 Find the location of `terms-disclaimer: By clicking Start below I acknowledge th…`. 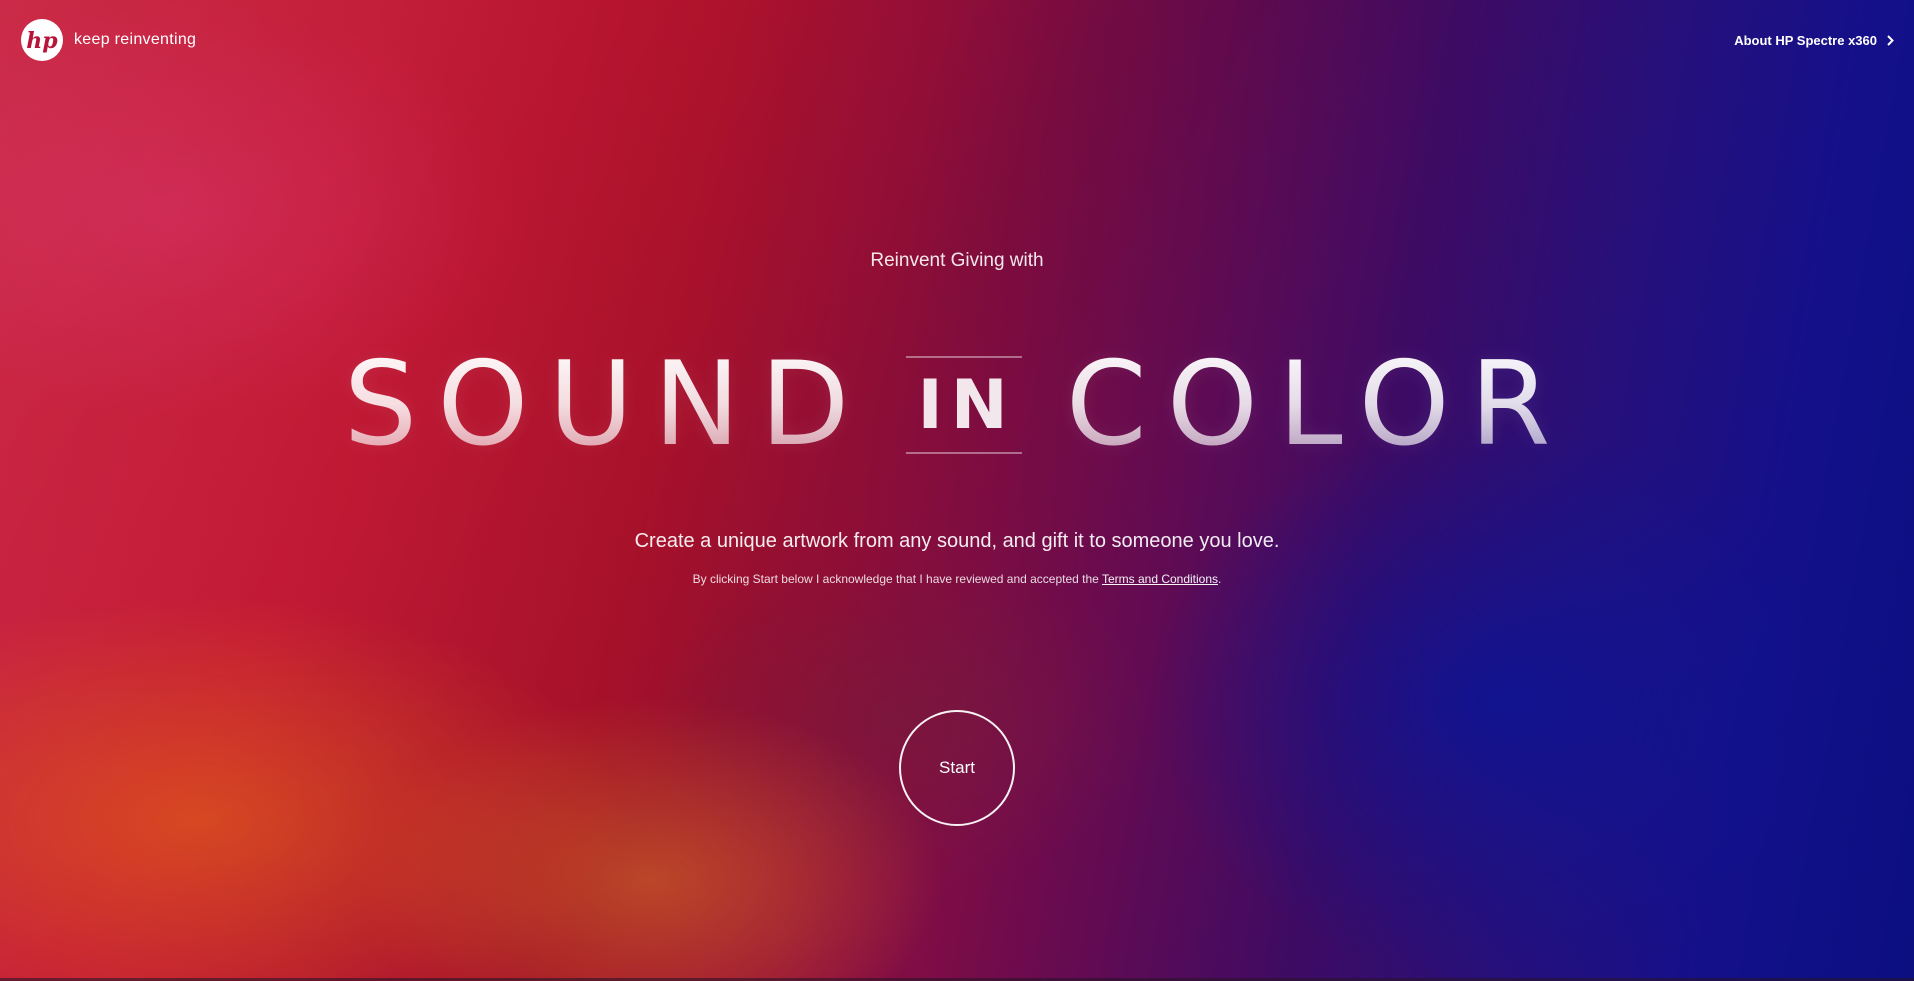

terms-disclaimer: By clicking Start below I acknowledge th… is located at coordinates (957, 579).